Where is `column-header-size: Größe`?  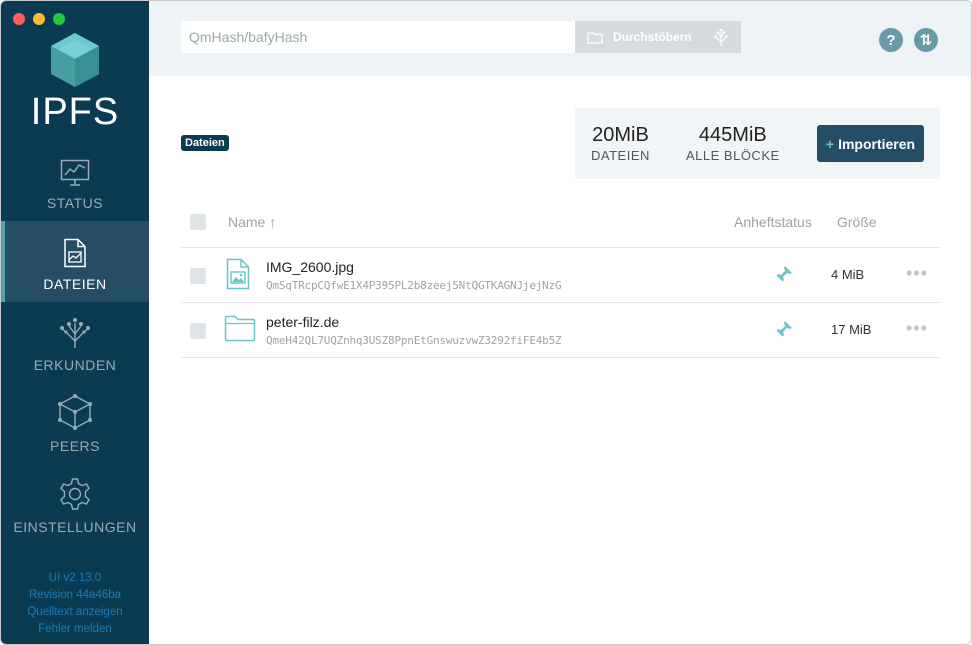 column-header-size: Größe is located at coordinates (857, 222).